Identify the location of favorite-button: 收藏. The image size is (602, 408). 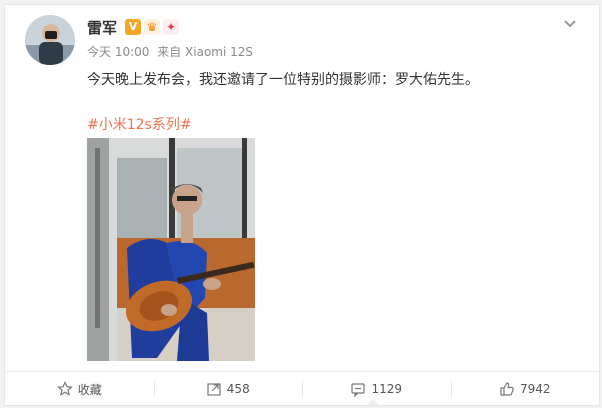
(79, 389).